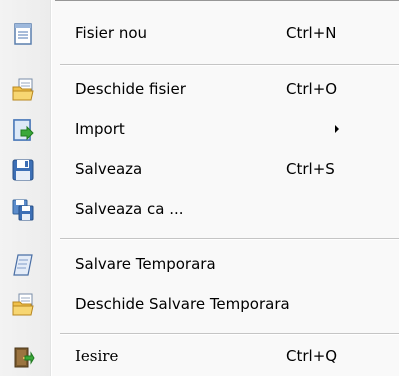  I want to click on menu-item-label: Deschide Salvare Temporara, so click(182, 304).